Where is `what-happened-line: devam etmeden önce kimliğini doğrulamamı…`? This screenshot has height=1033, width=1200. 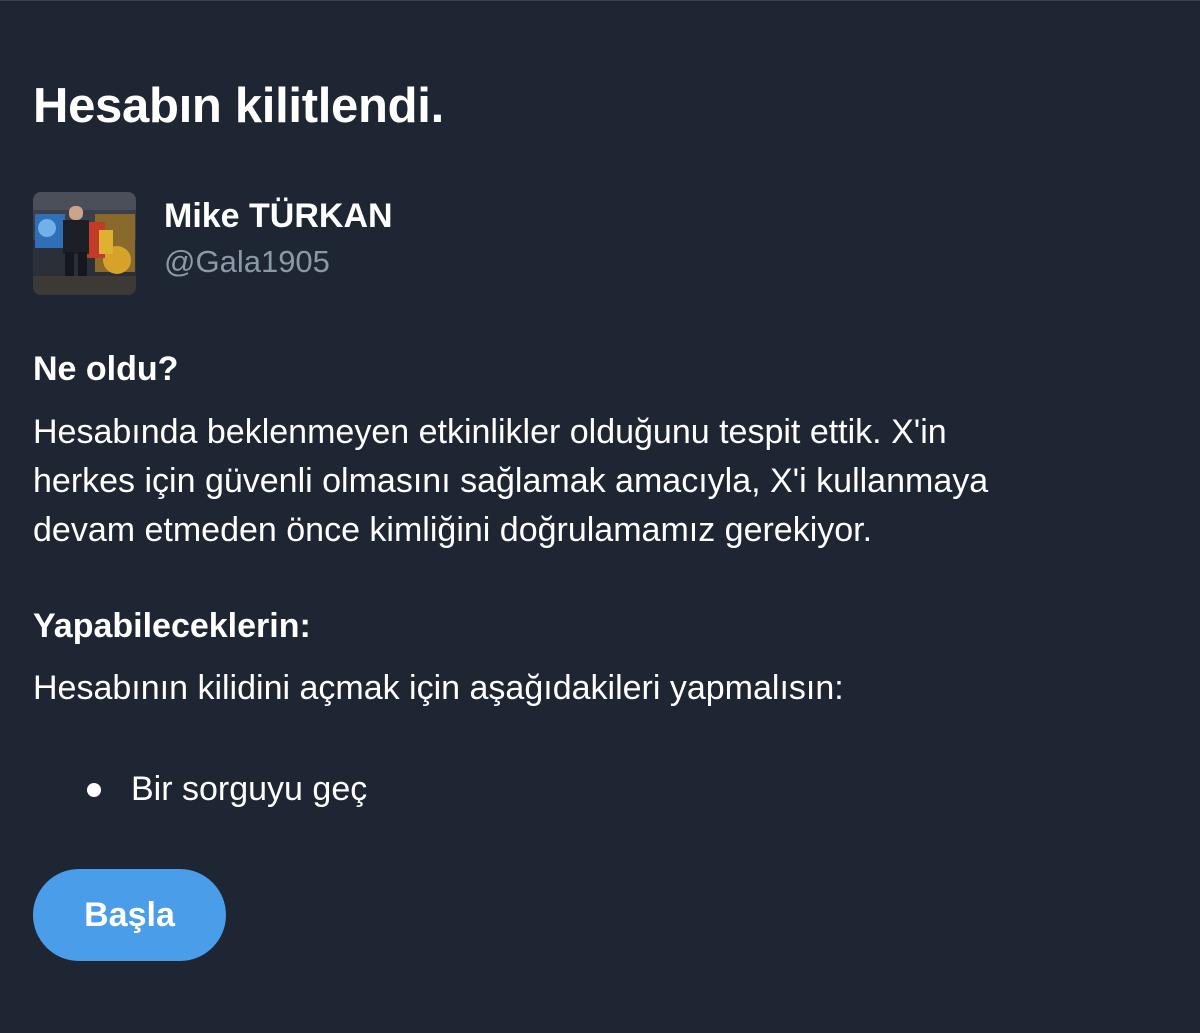 what-happened-line: devam etmeden önce kimliğini doğrulamamı… is located at coordinates (453, 530).